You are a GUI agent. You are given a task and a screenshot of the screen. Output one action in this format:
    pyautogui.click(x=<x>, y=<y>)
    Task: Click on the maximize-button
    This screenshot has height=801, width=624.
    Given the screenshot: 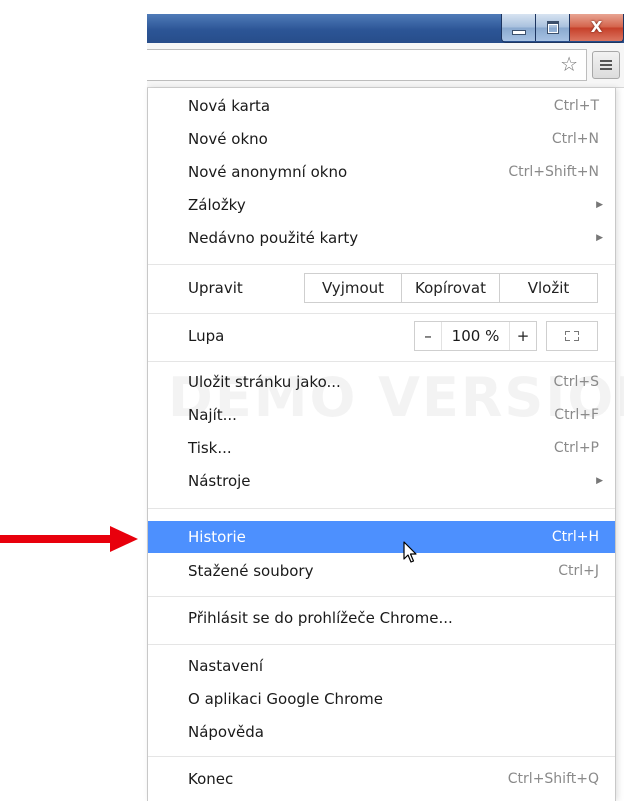 What is the action you would take?
    pyautogui.click(x=553, y=27)
    